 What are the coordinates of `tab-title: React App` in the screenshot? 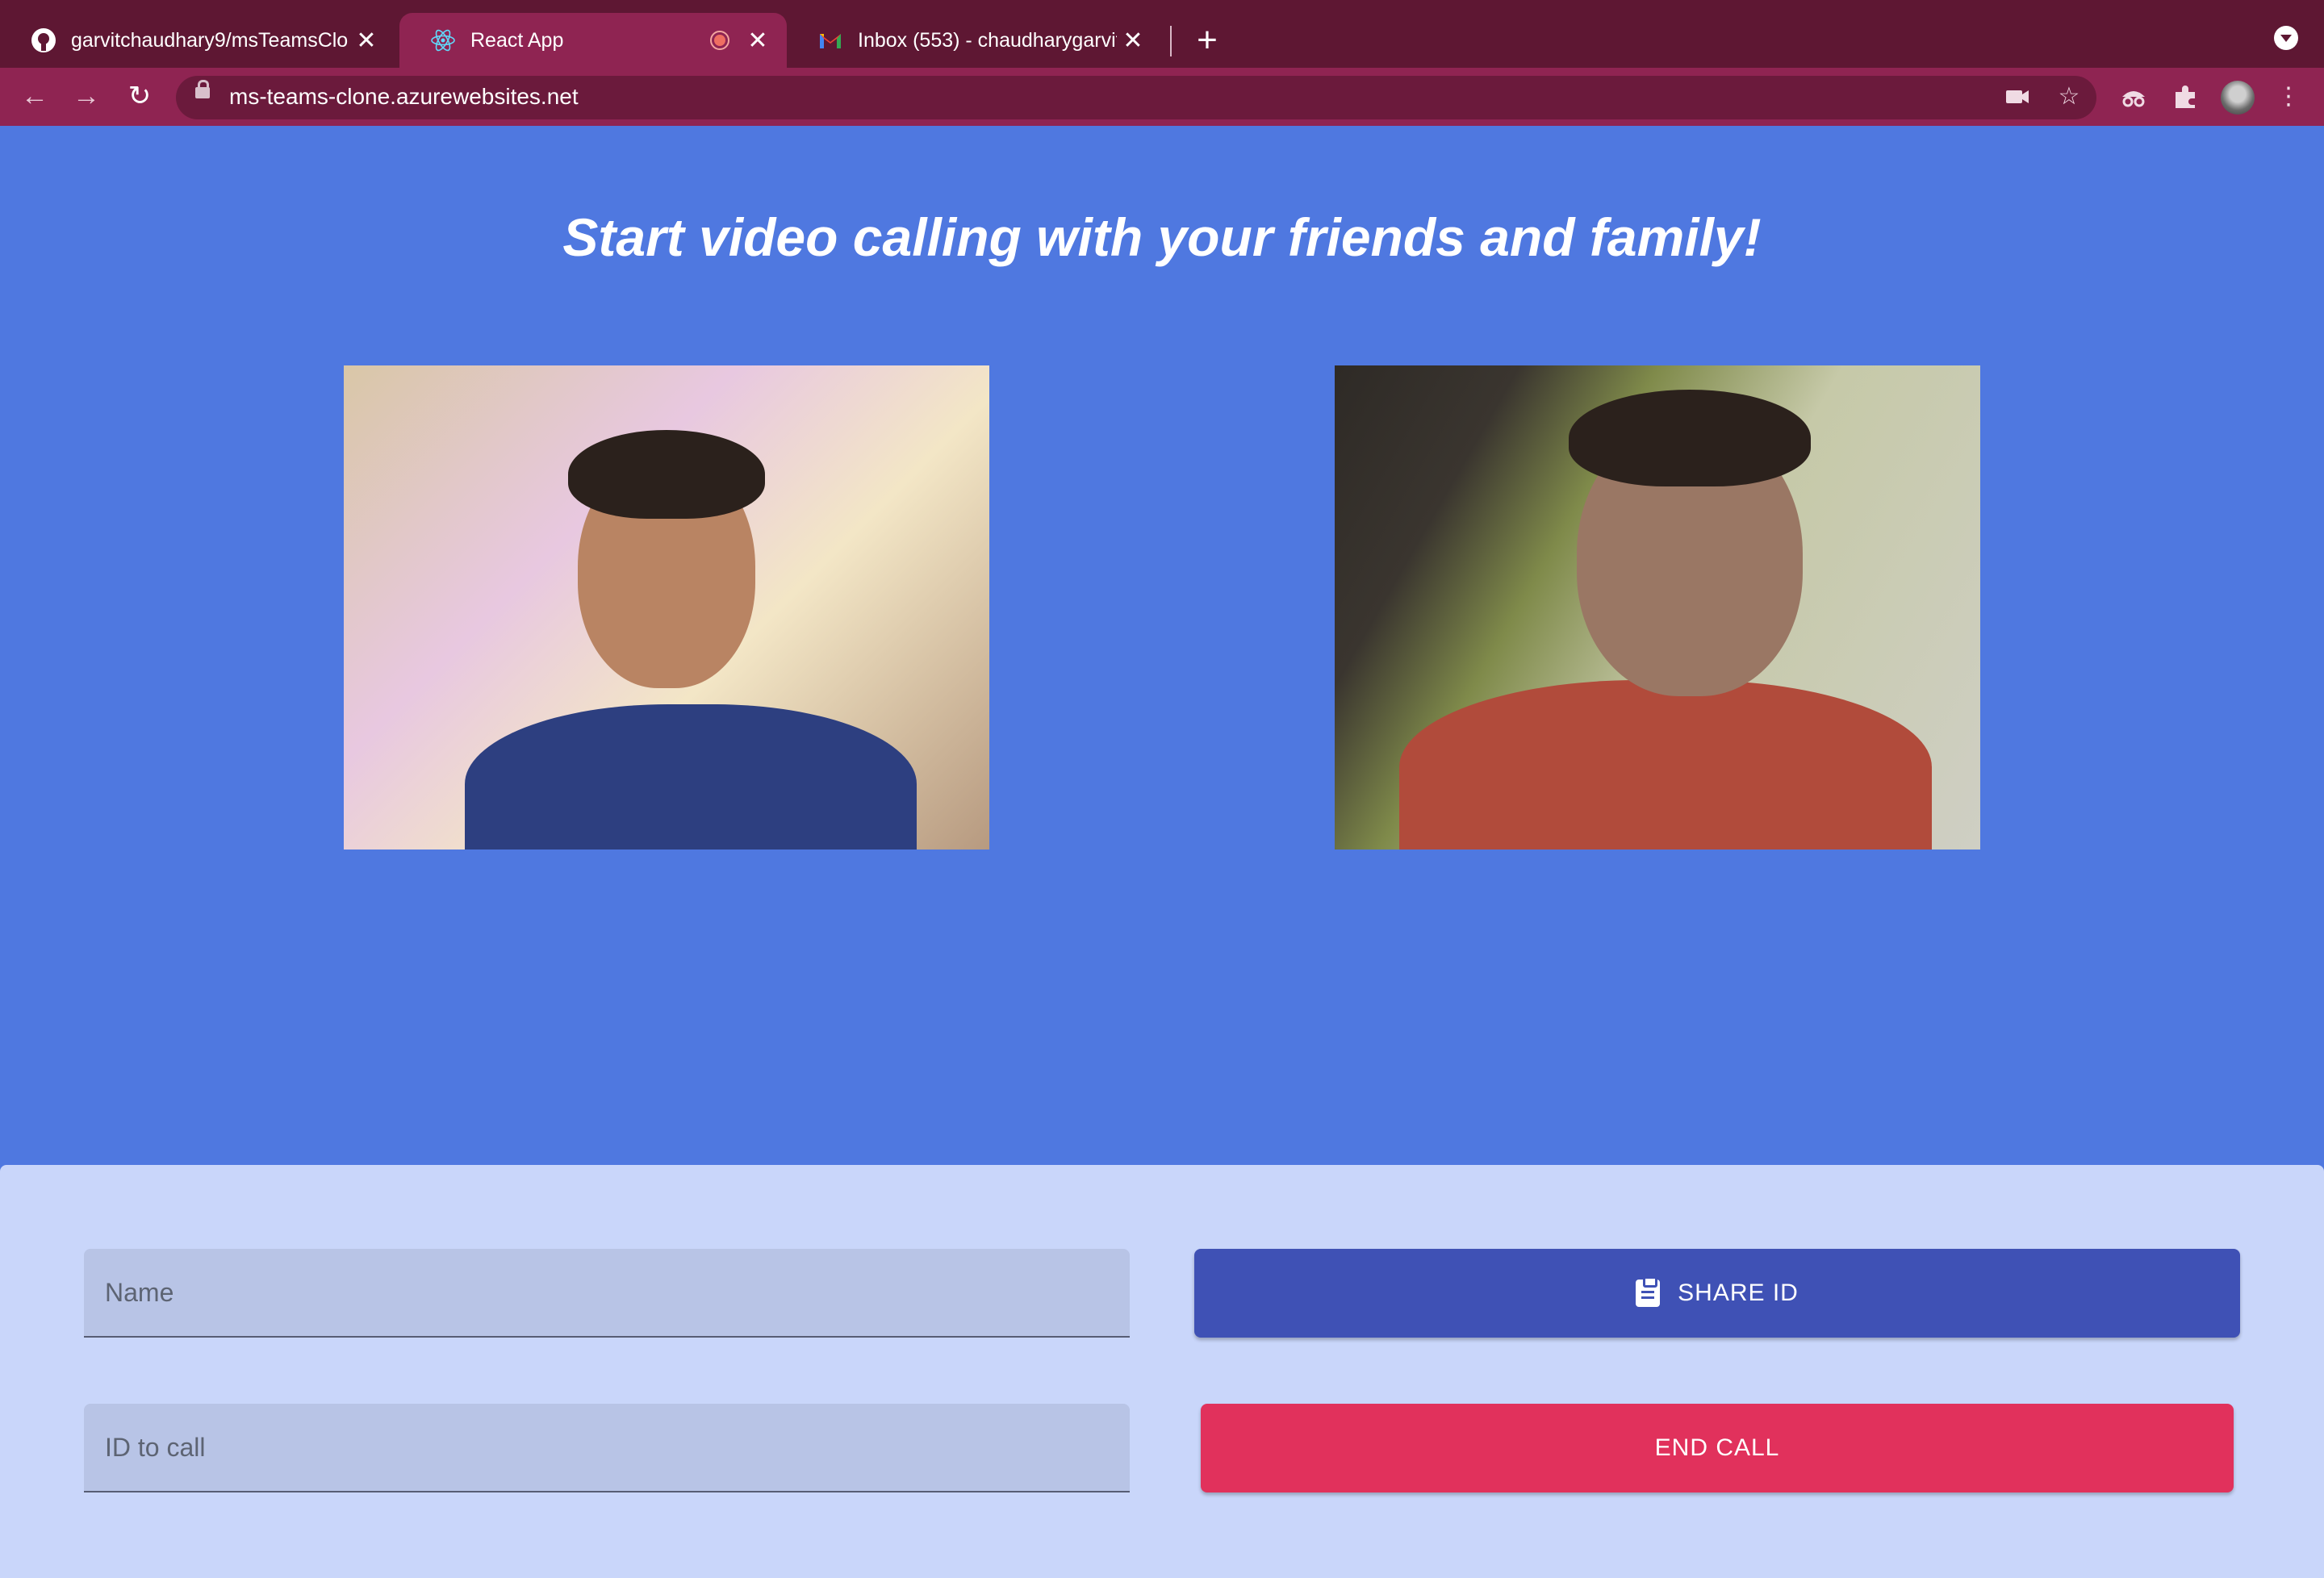 It's located at (517, 40).